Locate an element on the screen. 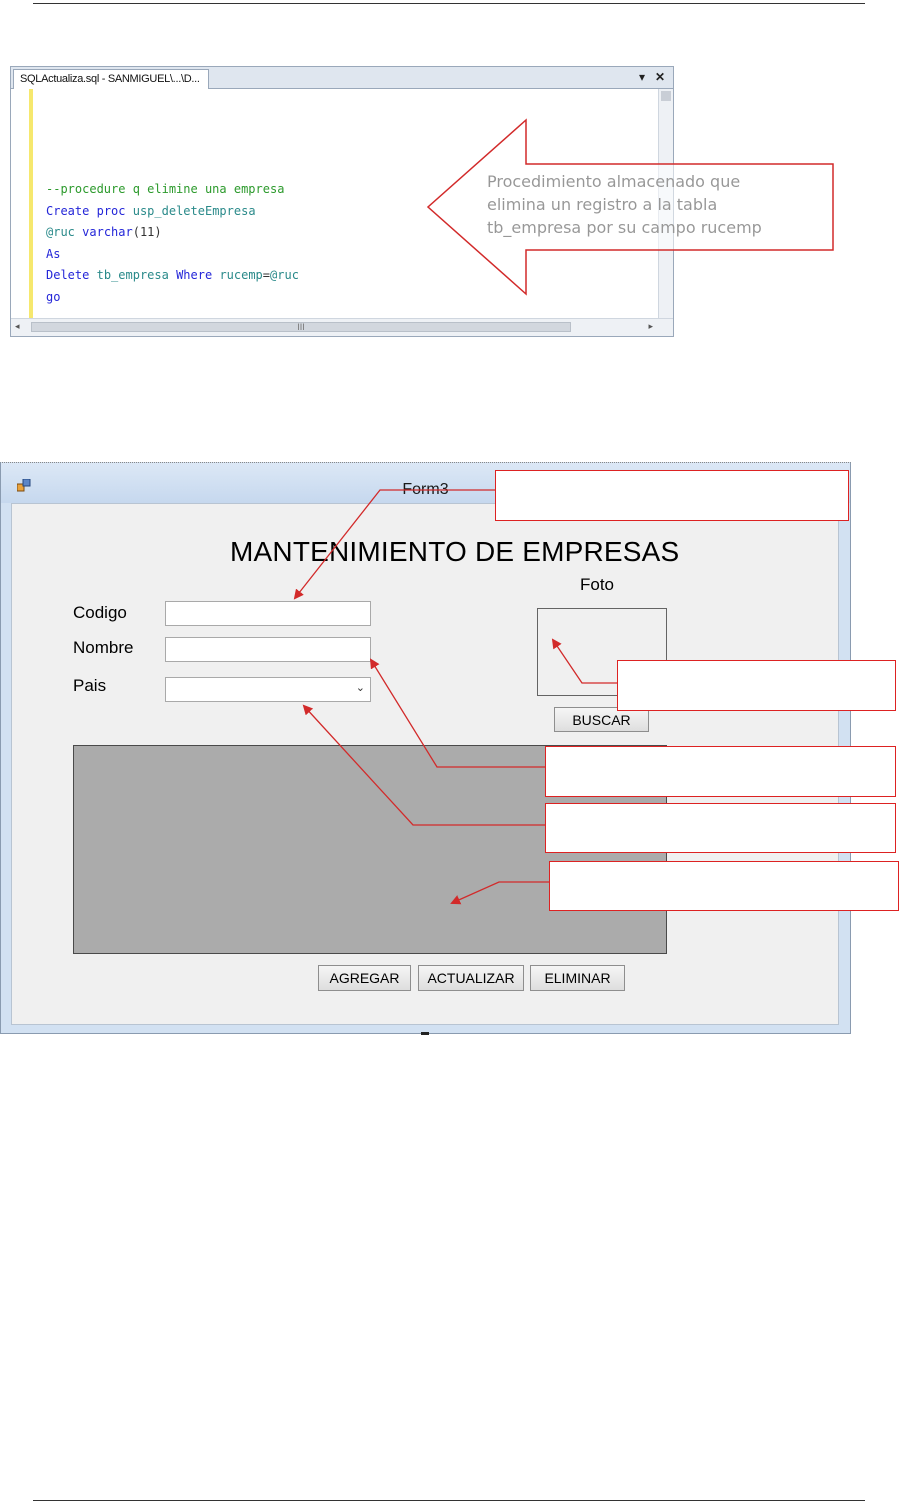 This screenshot has width=900, height=1512. header-rule is located at coordinates (449, 3).